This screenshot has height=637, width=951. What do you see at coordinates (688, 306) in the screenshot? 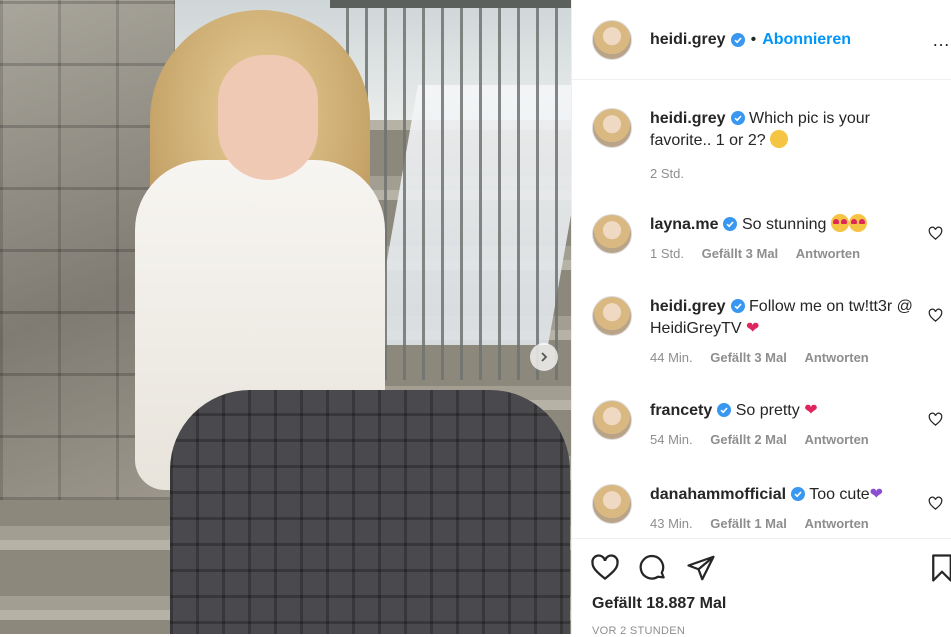
I see `comment-username: heidi.grey` at bounding box center [688, 306].